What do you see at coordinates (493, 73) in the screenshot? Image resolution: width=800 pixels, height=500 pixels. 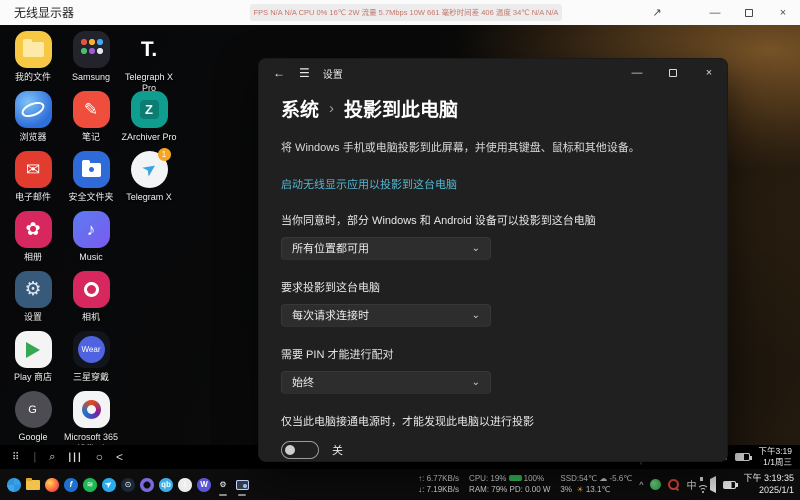 I see `settings-titlebar: ← ☰ 设置 — ×` at bounding box center [493, 73].